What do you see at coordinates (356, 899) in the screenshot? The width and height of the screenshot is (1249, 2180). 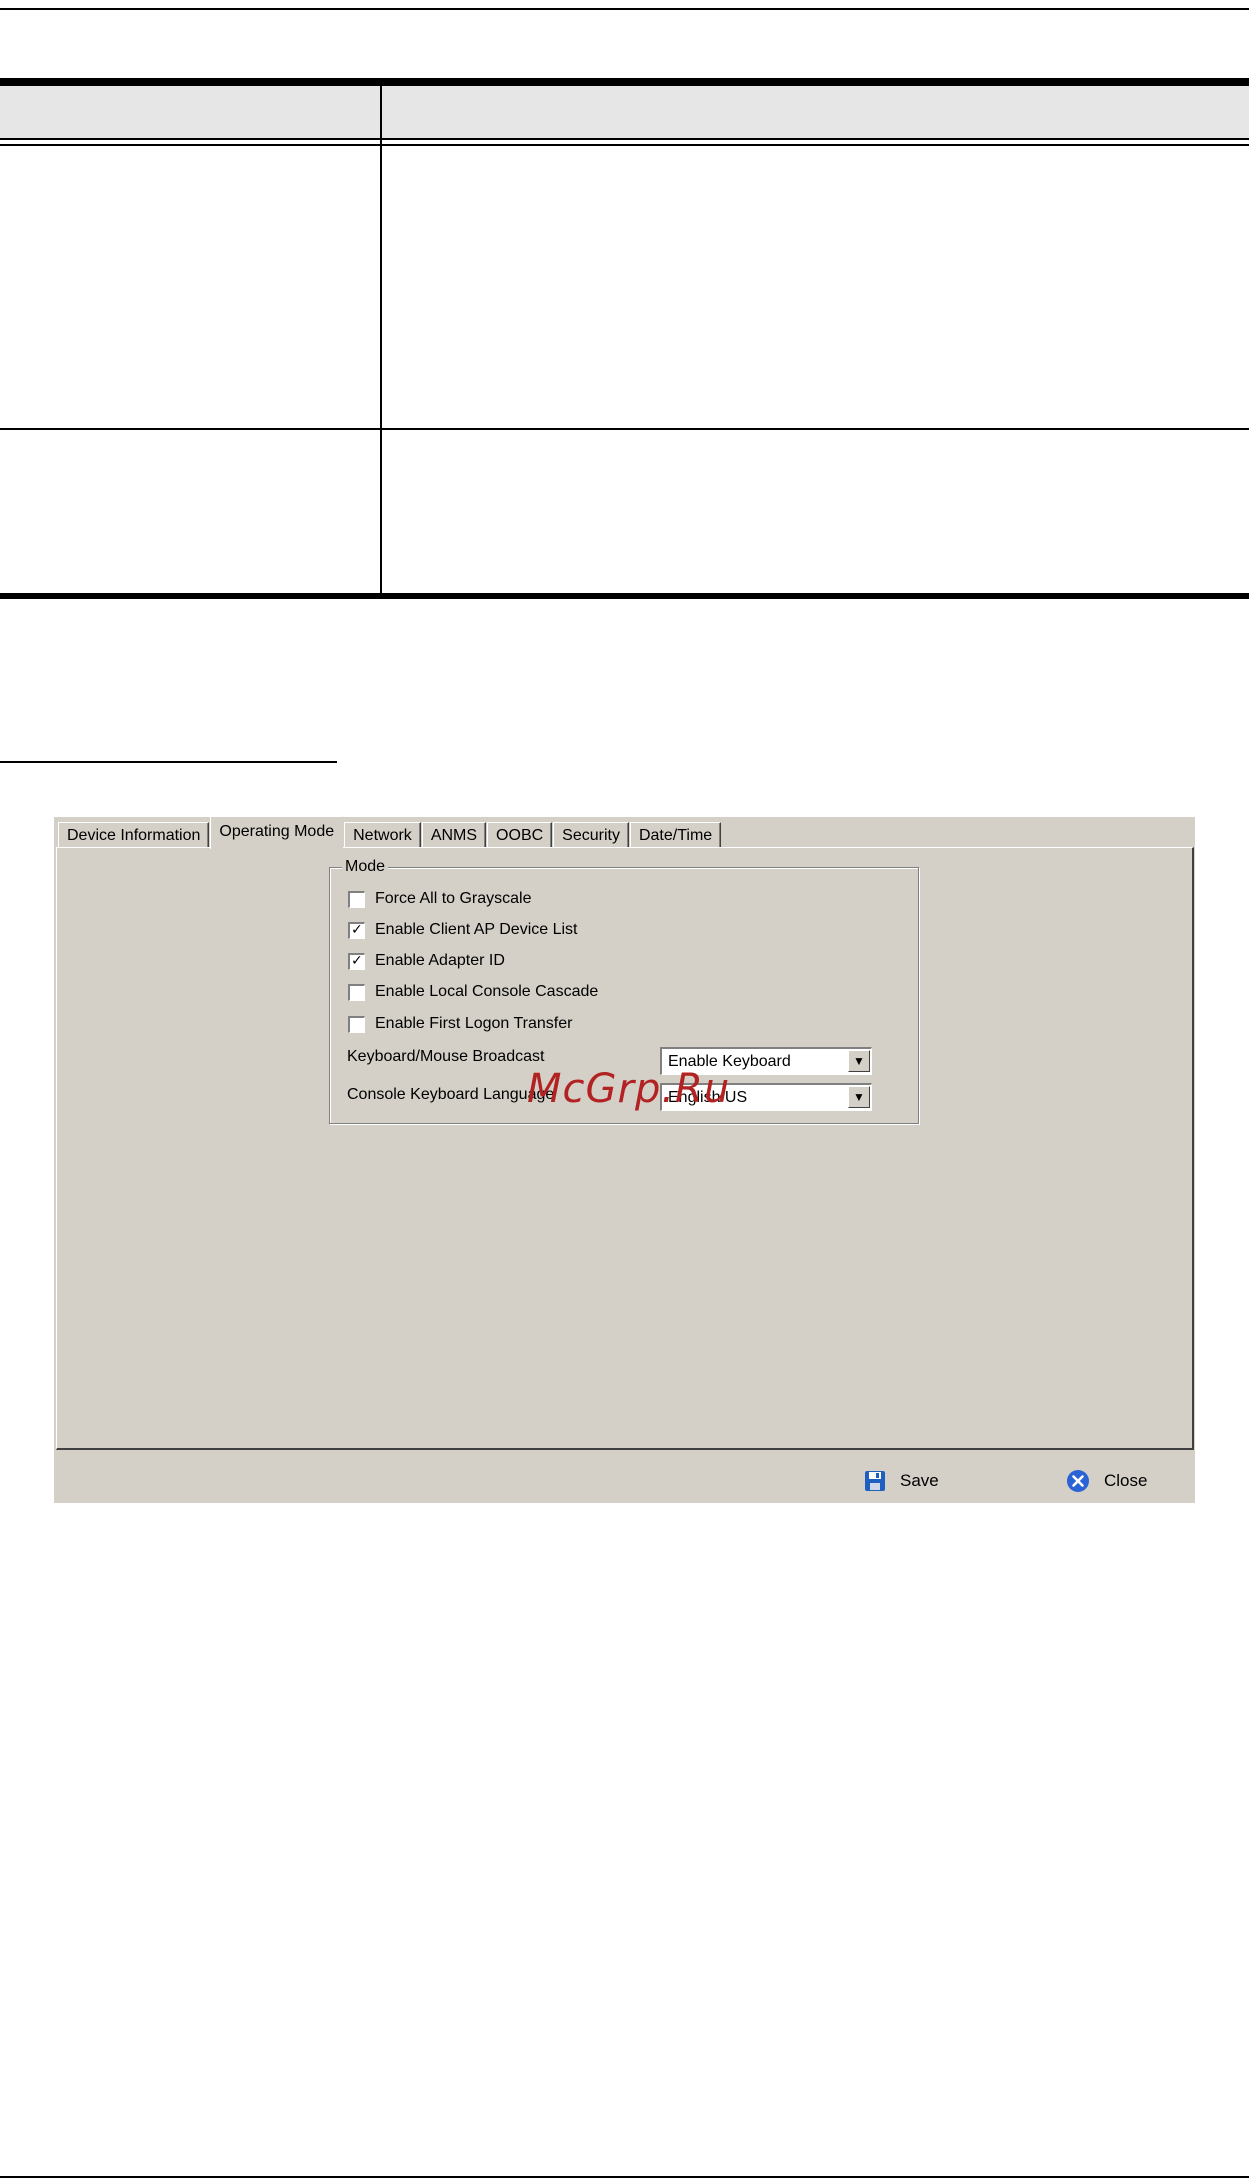 I see `force-grayscale-checkbox` at bounding box center [356, 899].